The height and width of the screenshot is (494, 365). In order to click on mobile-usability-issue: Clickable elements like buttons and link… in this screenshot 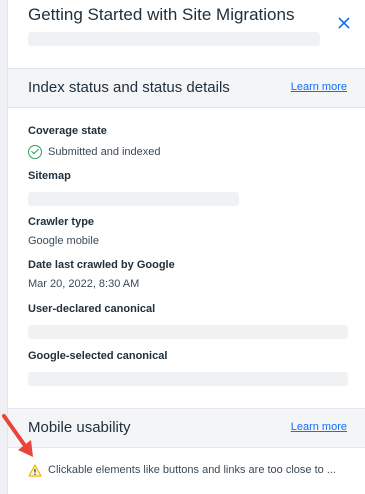, I will do `click(182, 470)`.